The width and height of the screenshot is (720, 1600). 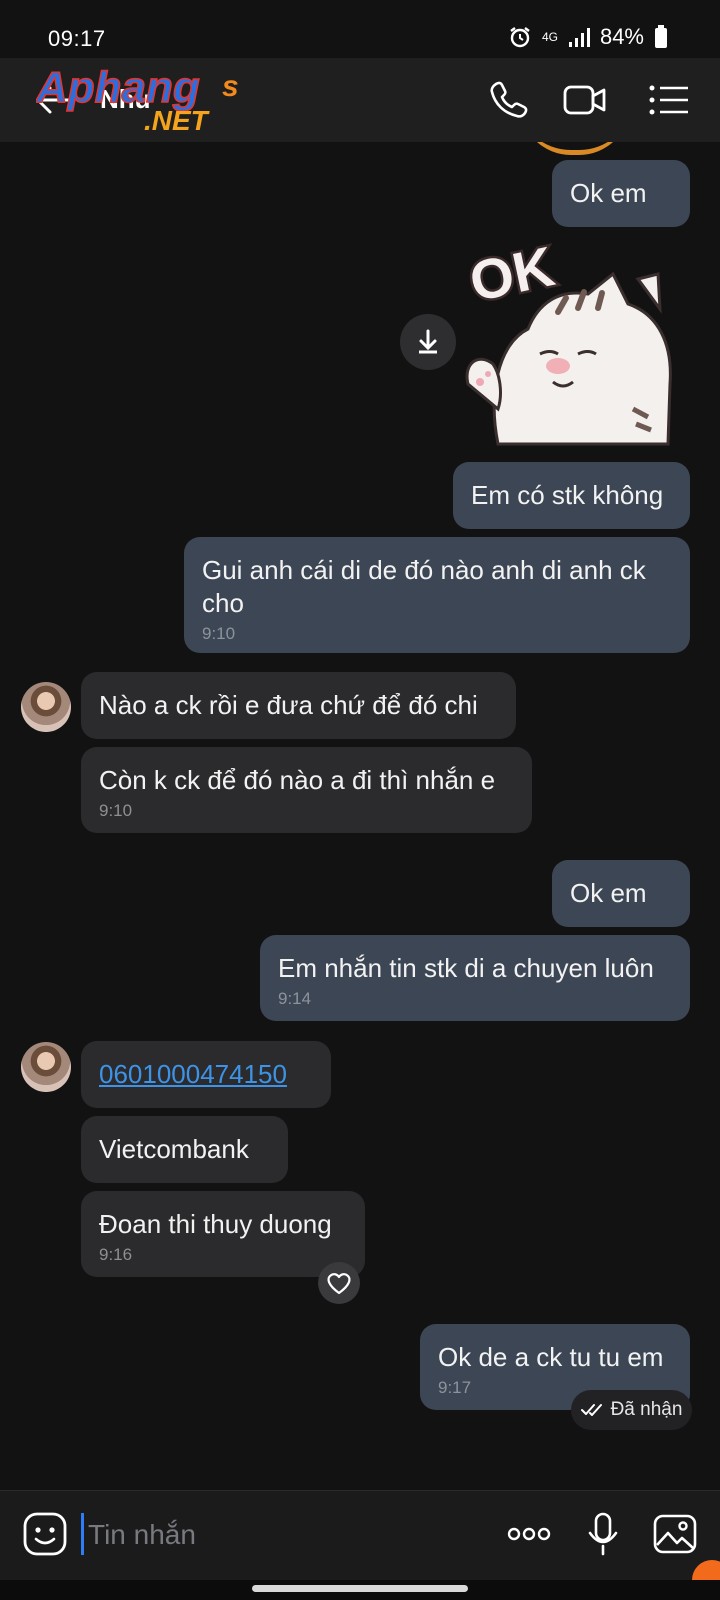 I want to click on battery-icon, so click(x=661, y=36).